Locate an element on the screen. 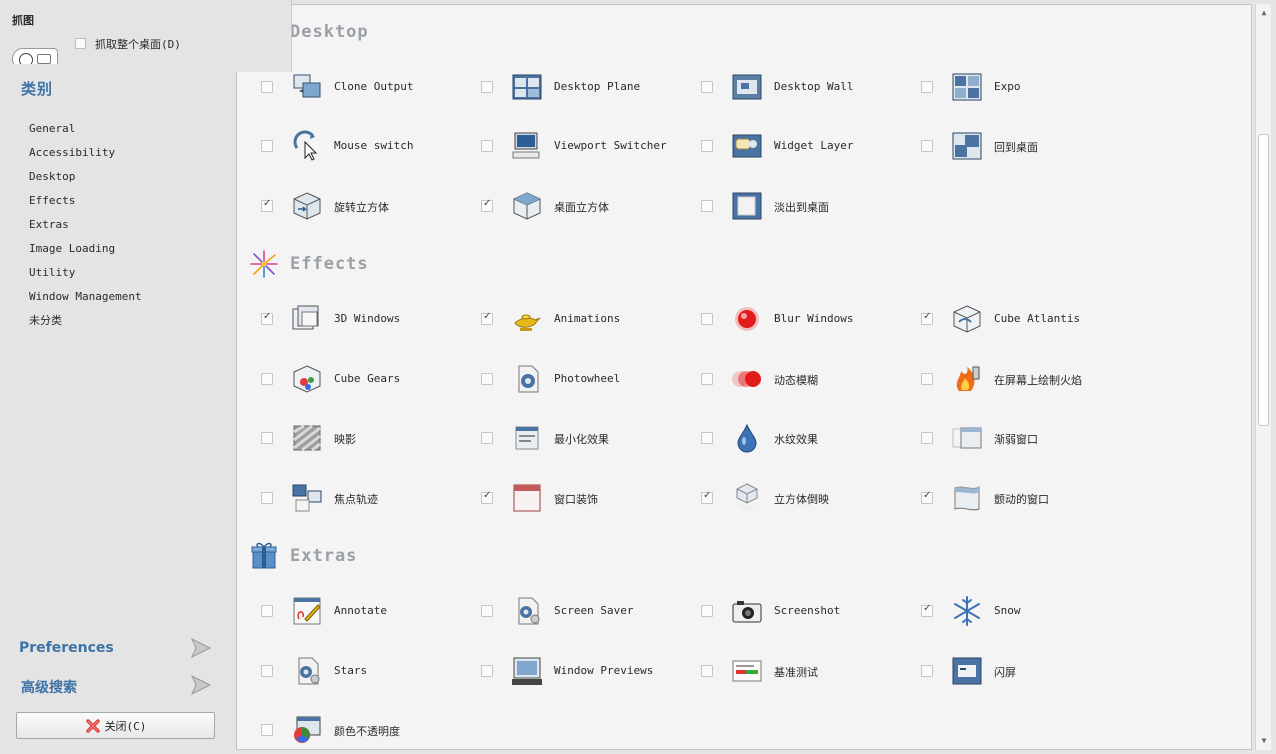  category-accessibility: Accessibility is located at coordinates (85, 158).